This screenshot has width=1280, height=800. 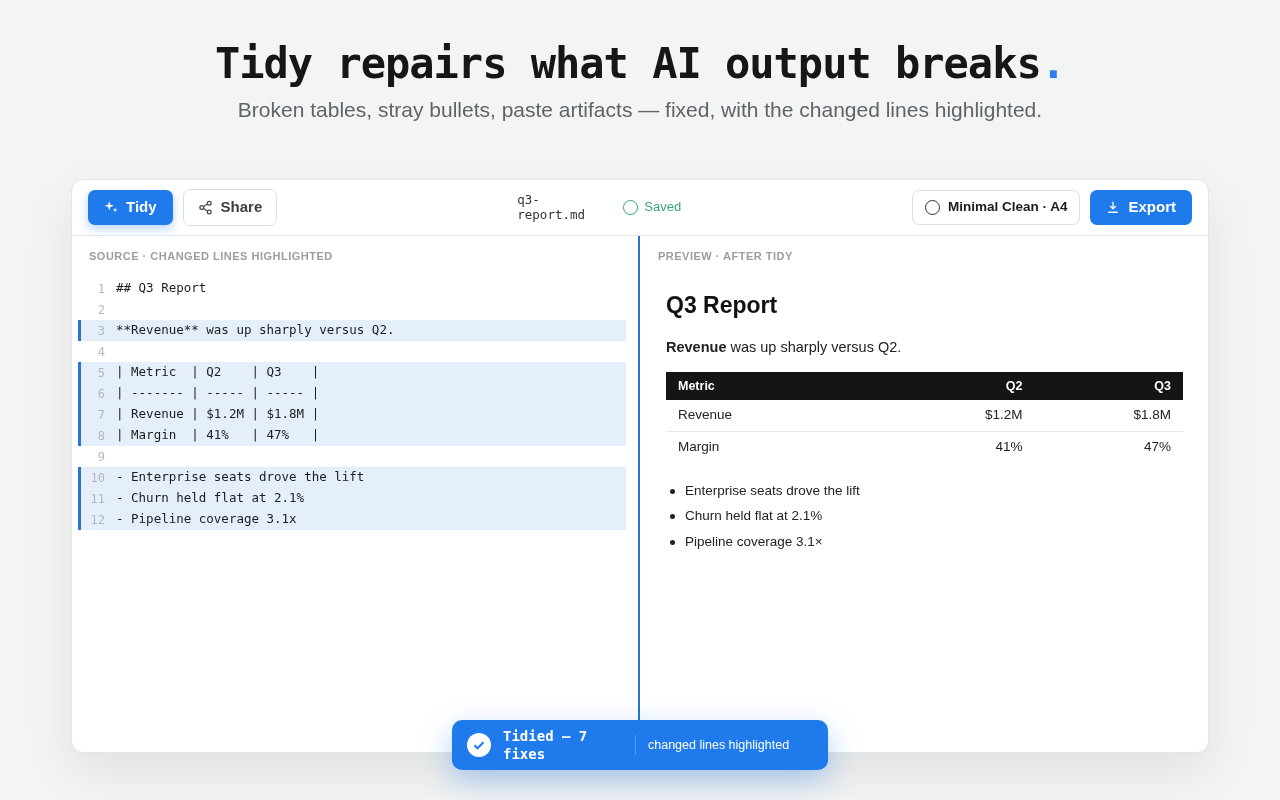 What do you see at coordinates (255, 330) in the screenshot?
I see `code-text: **Revenue** was up sharply versus Q2.` at bounding box center [255, 330].